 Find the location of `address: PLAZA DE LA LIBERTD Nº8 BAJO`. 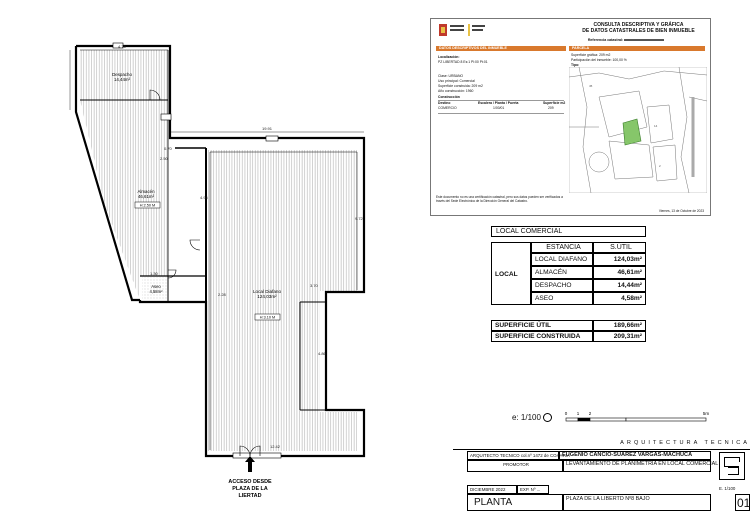

address: PLAZA DE LA LIBERTD Nº8 BAJO is located at coordinates (637, 502).